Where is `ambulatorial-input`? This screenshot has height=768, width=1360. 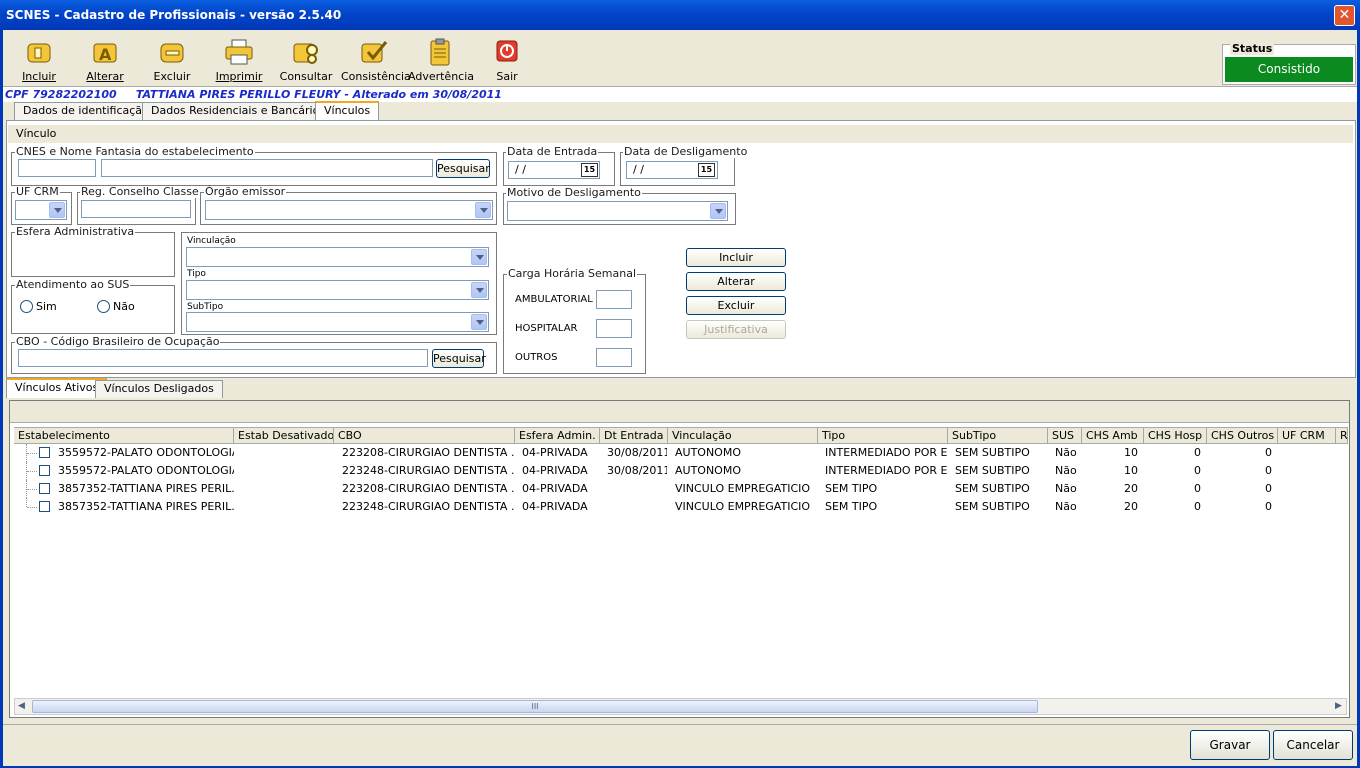
ambulatorial-input is located at coordinates (614, 299).